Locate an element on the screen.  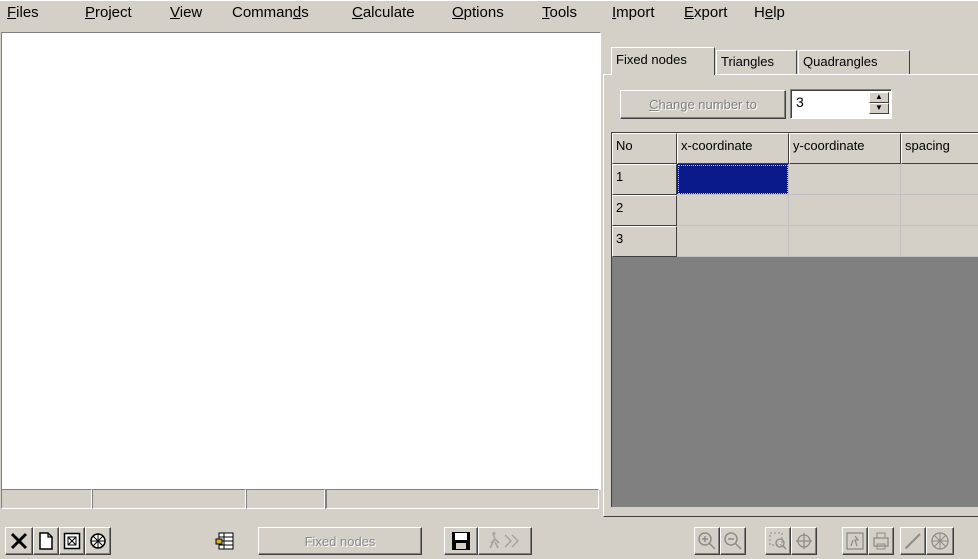
refresh-icon is located at coordinates (855, 541).